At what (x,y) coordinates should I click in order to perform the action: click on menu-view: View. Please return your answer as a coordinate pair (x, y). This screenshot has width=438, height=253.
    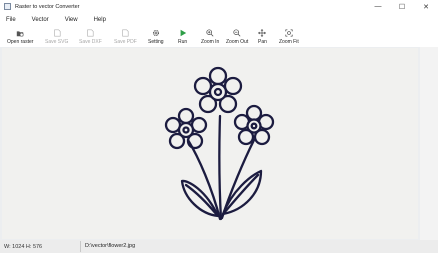
    Looking at the image, I should click on (71, 20).